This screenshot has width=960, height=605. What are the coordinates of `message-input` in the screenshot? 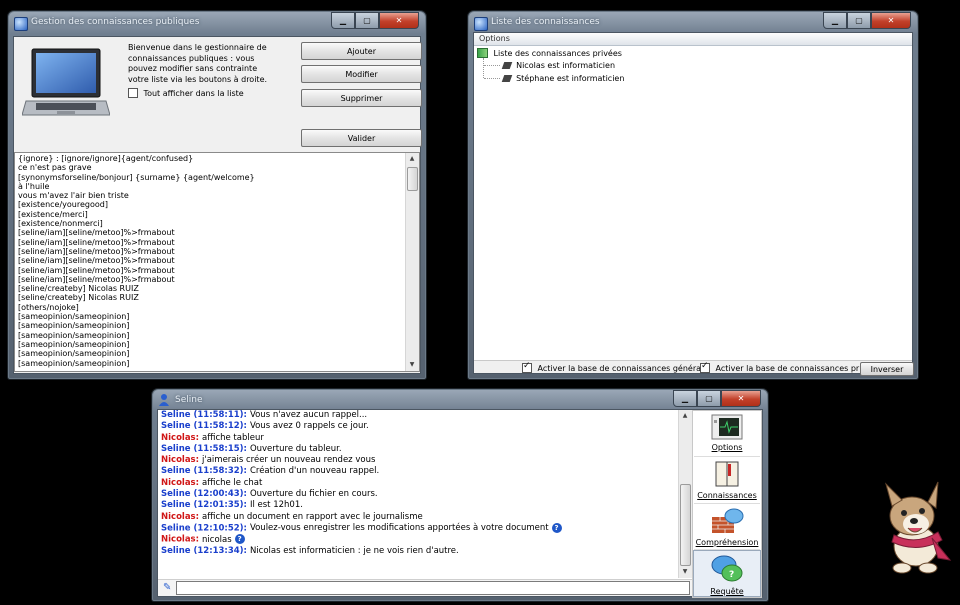 It's located at (433, 588).